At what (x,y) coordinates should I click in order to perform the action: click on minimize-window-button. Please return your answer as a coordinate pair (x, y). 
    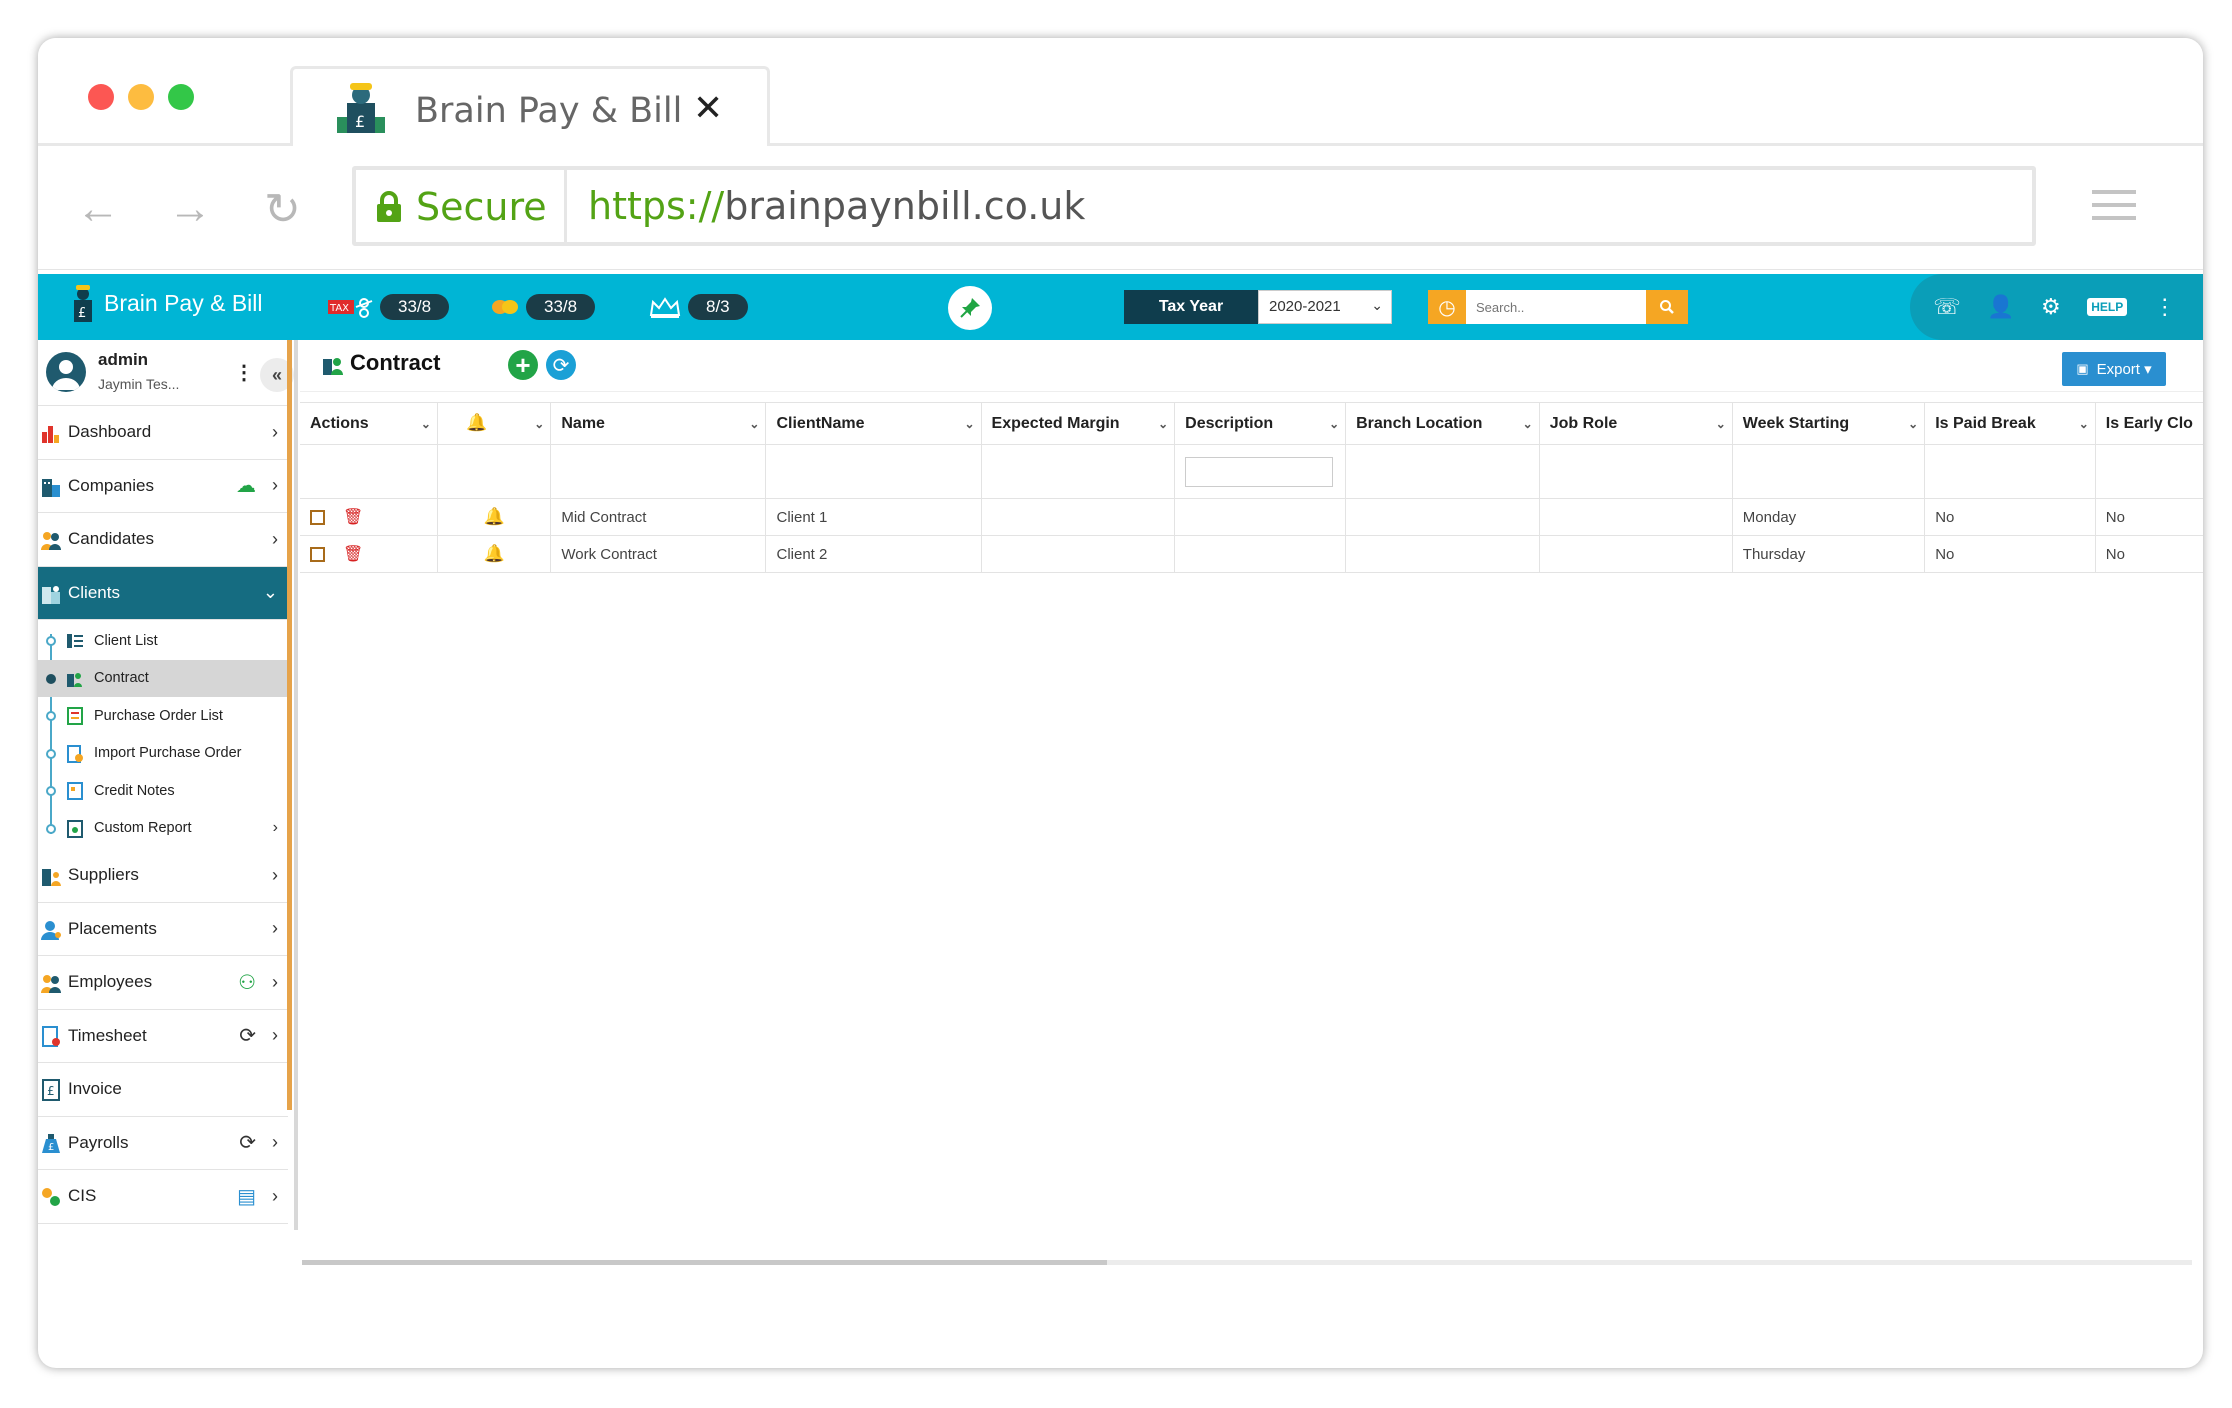
    Looking at the image, I should click on (141, 97).